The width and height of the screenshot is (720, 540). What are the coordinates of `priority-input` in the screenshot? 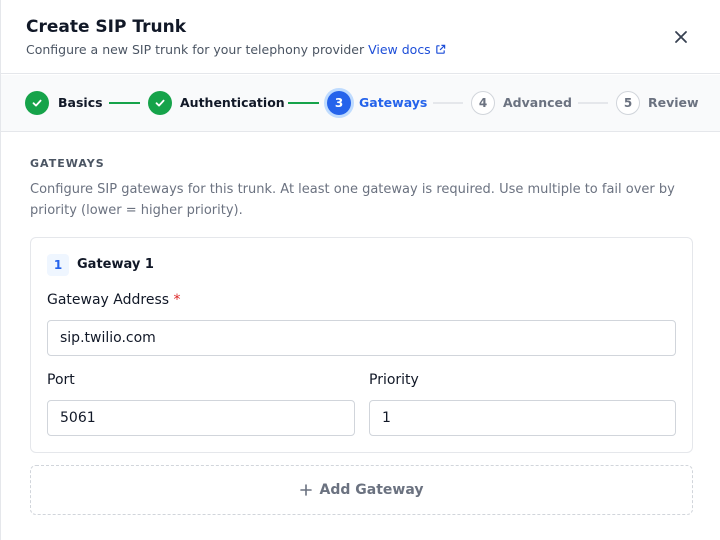 It's located at (522, 418).